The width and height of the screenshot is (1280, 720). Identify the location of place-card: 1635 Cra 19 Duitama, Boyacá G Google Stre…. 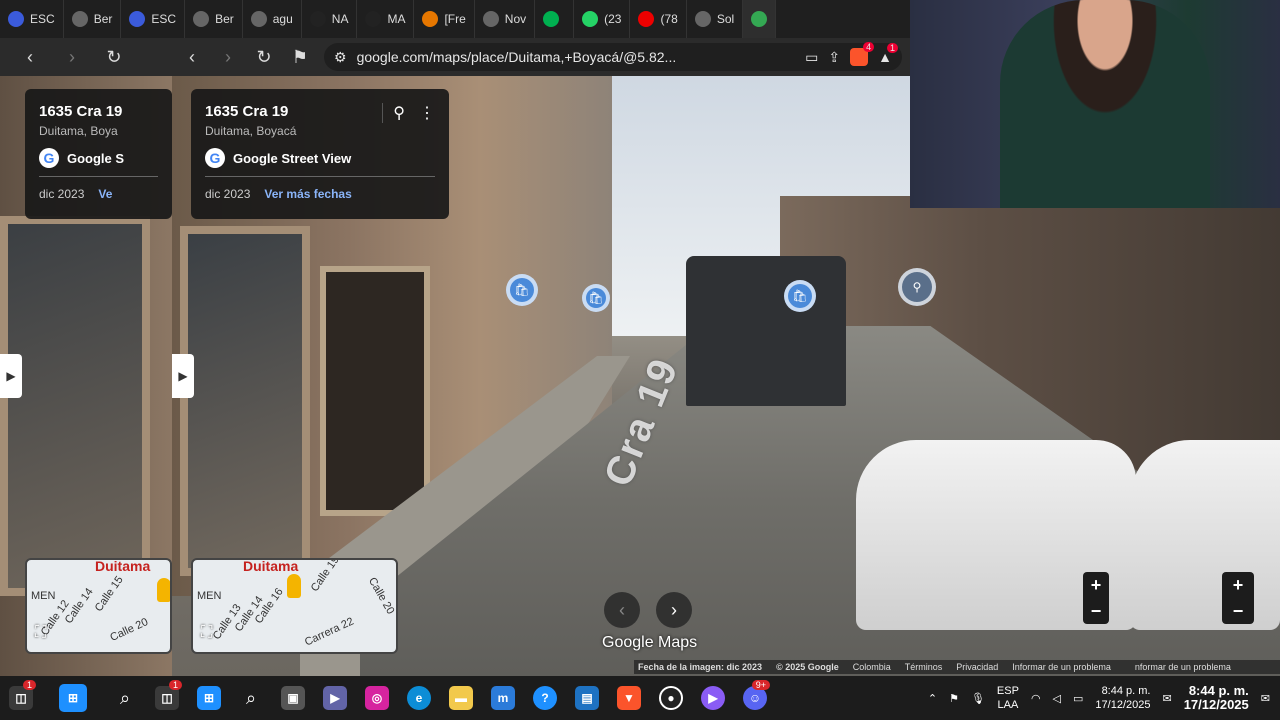
(320, 154).